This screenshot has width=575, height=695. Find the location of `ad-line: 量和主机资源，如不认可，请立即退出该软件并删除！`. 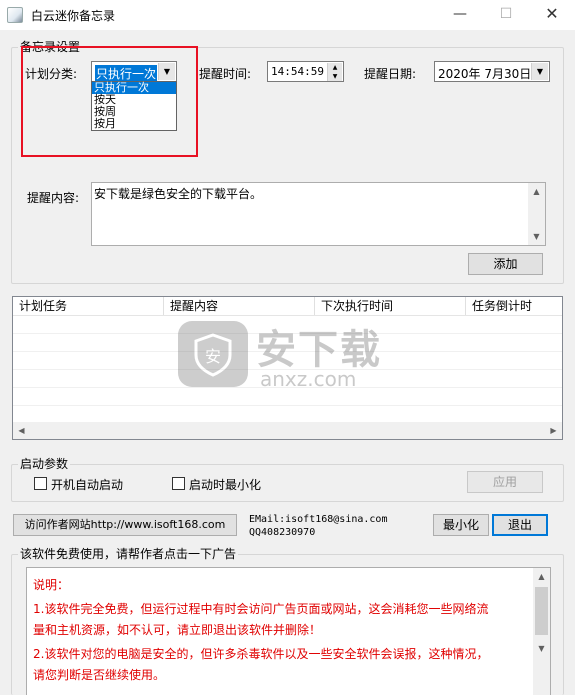

ad-line: 量和主机资源，如不认可，请立即退出该软件并删除！ is located at coordinates (177, 630).